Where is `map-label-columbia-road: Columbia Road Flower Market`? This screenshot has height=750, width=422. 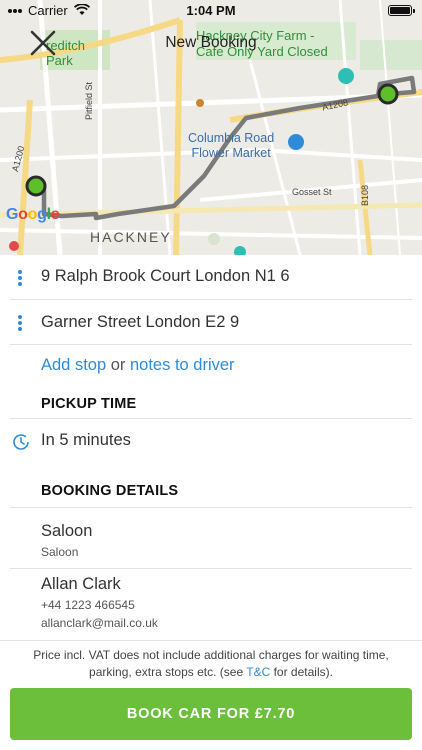
map-label-columbia-road: Columbia Road Flower Market is located at coordinates (231, 145).